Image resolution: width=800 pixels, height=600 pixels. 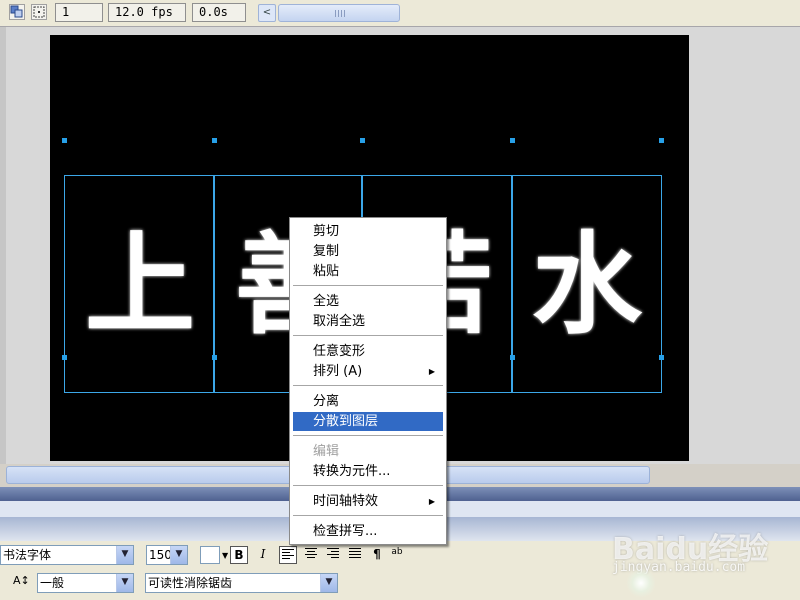 I want to click on font-family-value: 书法字体, so click(x=27, y=555).